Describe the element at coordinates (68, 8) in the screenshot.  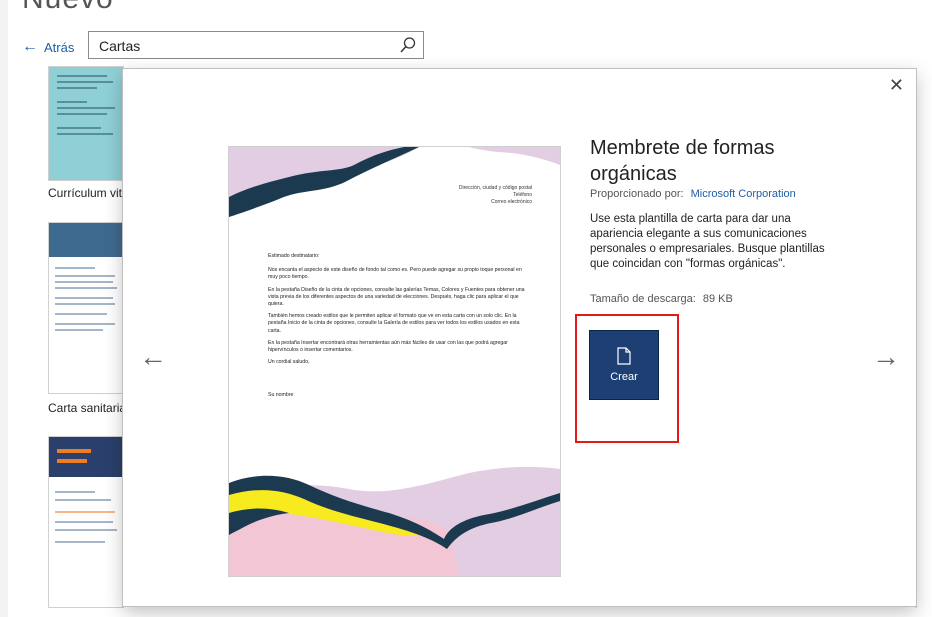
I see `page-heading: Nuevo` at that location.